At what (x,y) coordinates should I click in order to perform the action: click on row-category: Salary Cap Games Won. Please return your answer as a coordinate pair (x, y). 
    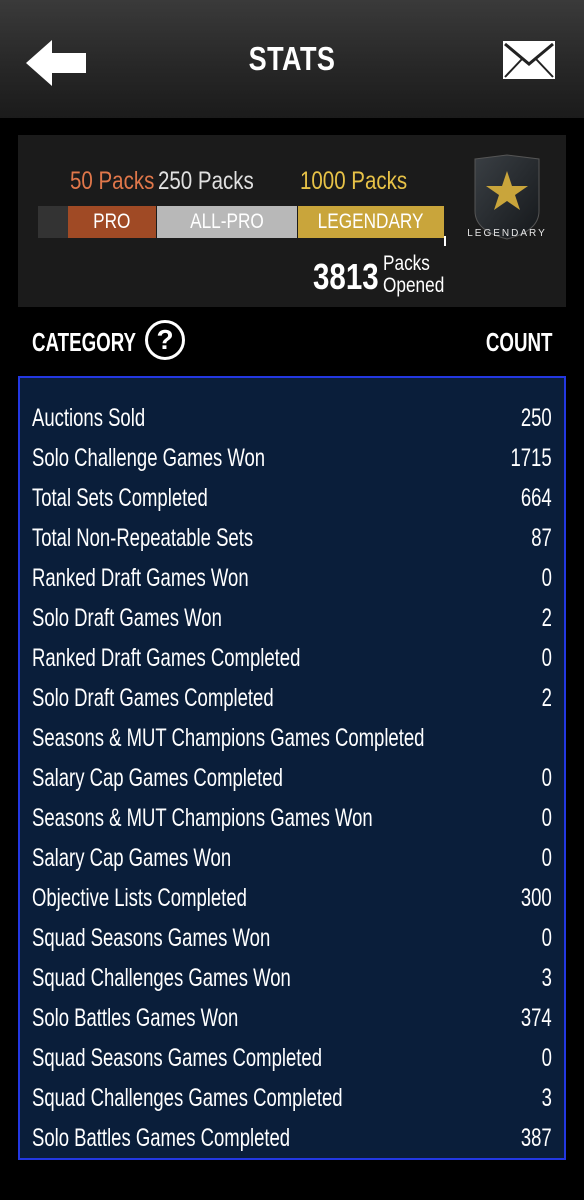
    Looking at the image, I should click on (132, 857).